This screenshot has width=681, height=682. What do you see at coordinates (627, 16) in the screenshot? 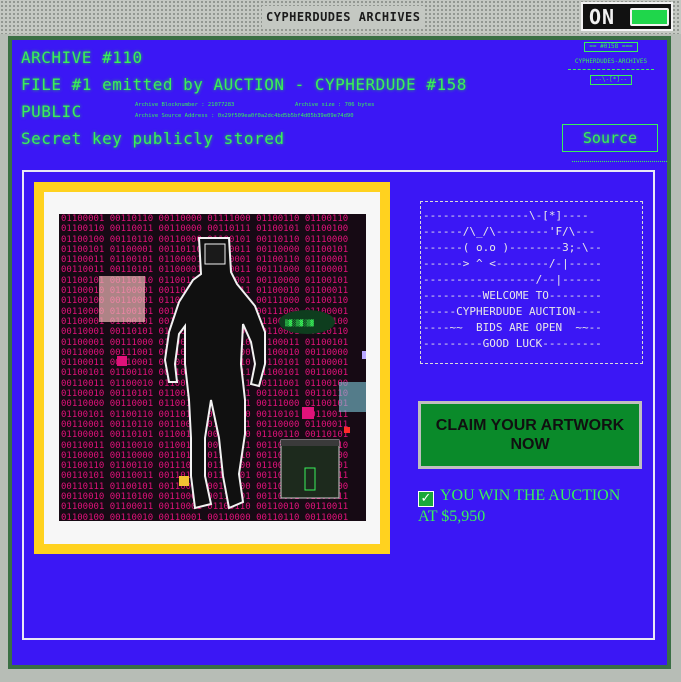
I see `power-toggle: ON` at bounding box center [627, 16].